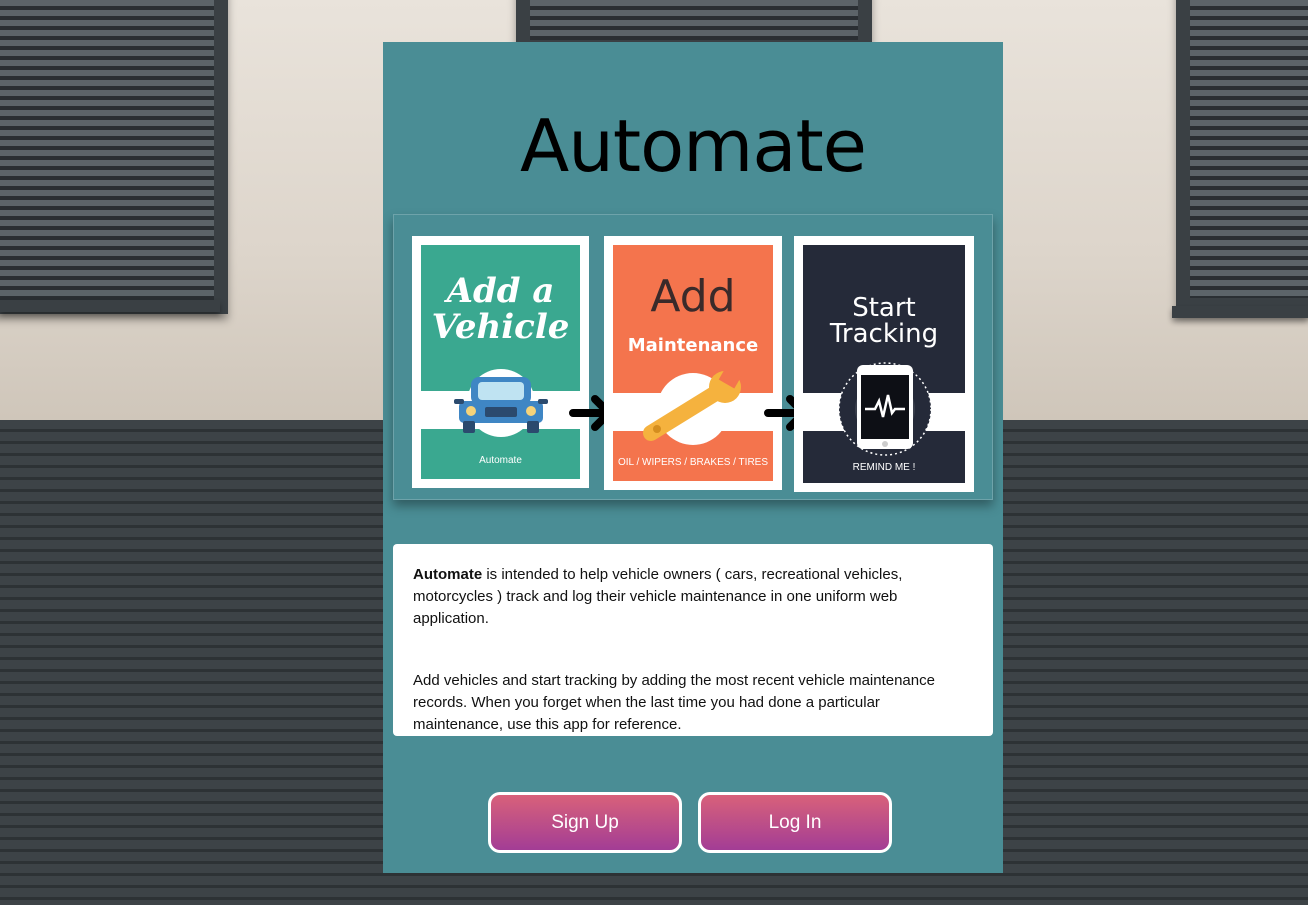  I want to click on step2-title-line2: Maintenance, so click(693, 345).